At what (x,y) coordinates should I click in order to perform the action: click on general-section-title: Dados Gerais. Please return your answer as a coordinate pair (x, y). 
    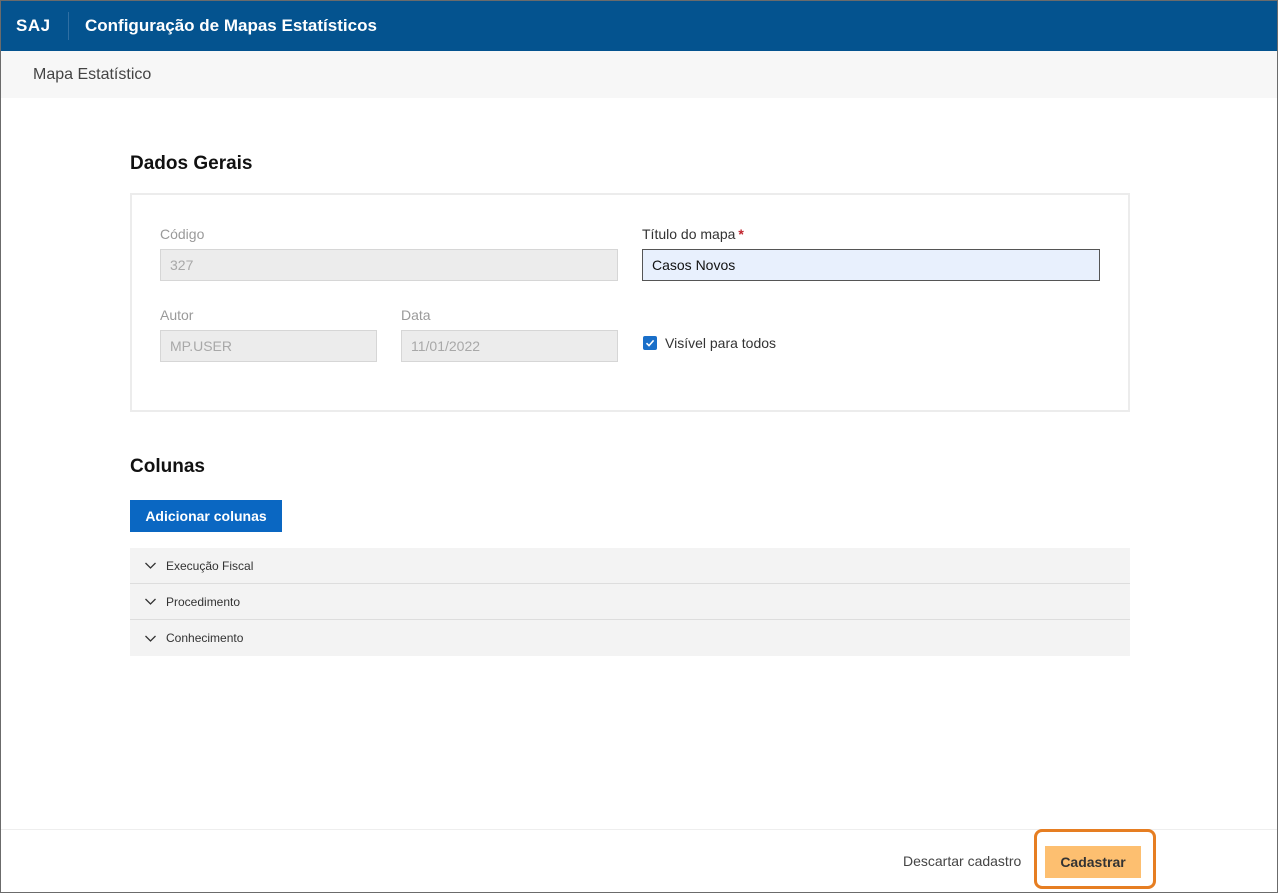
    Looking at the image, I should click on (191, 163).